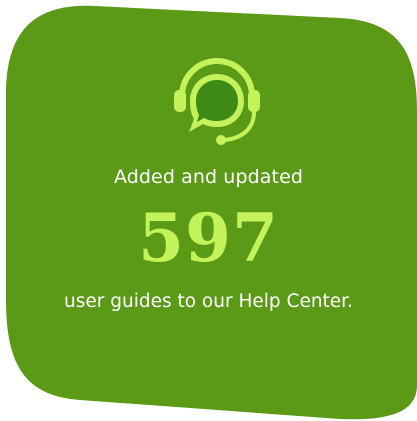 Image resolution: width=417 pixels, height=421 pixels. Describe the element at coordinates (208, 301) in the screenshot. I see `stat-caption-bottom: user guides to our Help Center.` at that location.